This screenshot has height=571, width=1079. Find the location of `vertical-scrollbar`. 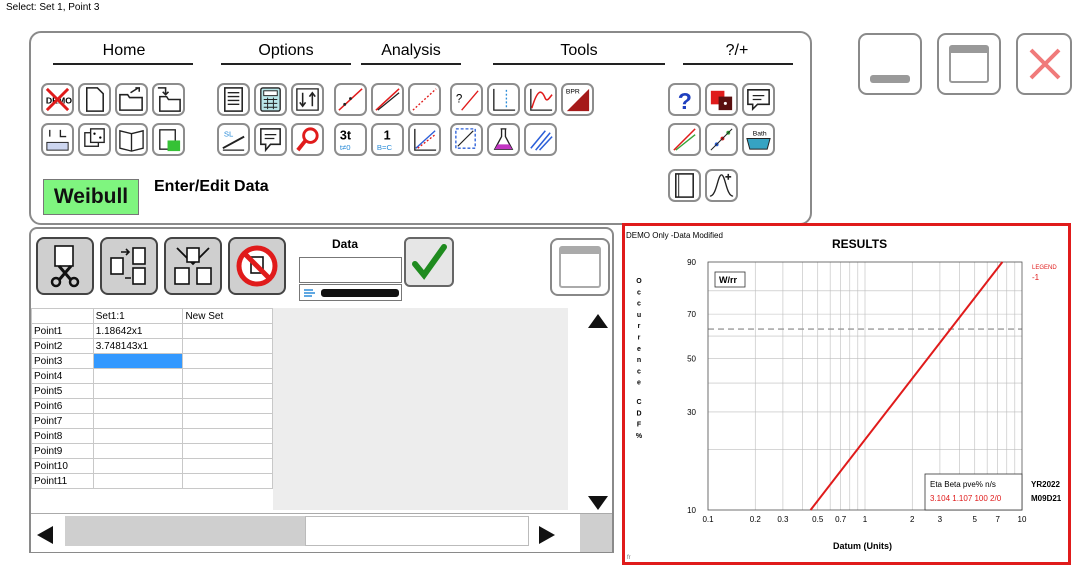

vertical-scrollbar is located at coordinates (598, 412).